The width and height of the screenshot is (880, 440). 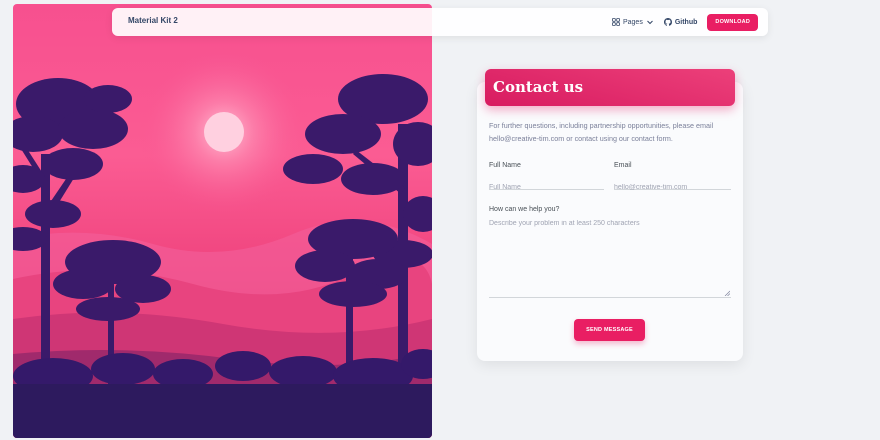 I want to click on message-field, so click(x=610, y=259).